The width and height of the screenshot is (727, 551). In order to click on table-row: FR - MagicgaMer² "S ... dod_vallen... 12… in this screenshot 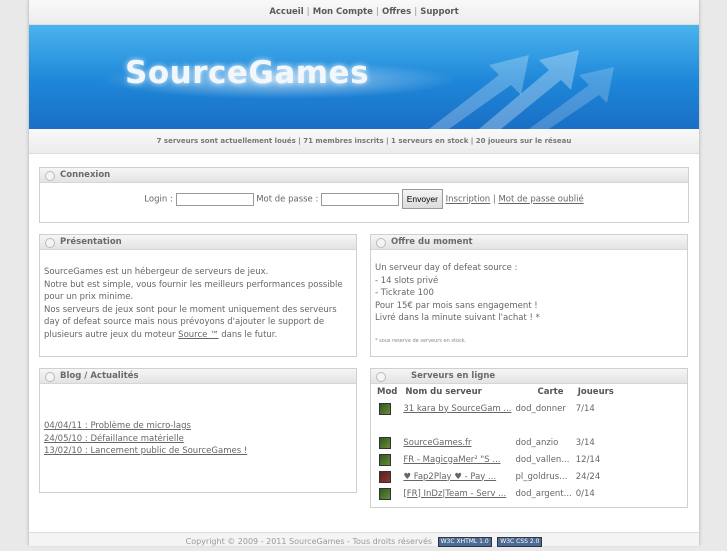, I will do `click(495, 459)`.